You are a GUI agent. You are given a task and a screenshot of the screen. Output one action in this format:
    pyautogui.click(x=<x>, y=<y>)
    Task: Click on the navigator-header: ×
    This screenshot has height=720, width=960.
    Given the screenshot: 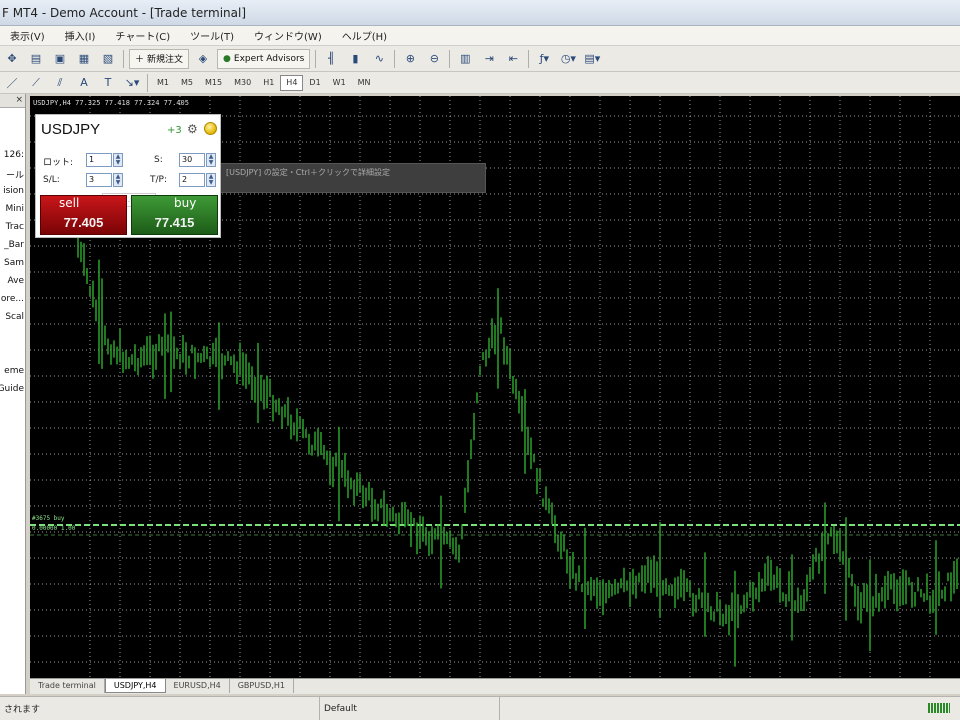 What is the action you would take?
    pyautogui.click(x=12, y=101)
    